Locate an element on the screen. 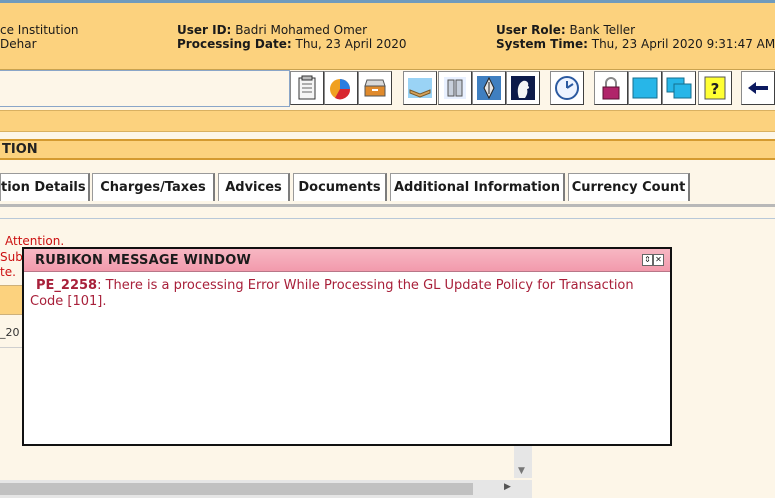 The height and width of the screenshot is (498, 775). tab-currency-count: Currency Count is located at coordinates (629, 187).